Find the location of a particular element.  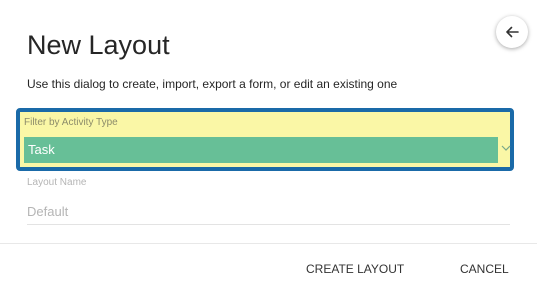

filter-label: Filter by Activity Type is located at coordinates (71, 122).